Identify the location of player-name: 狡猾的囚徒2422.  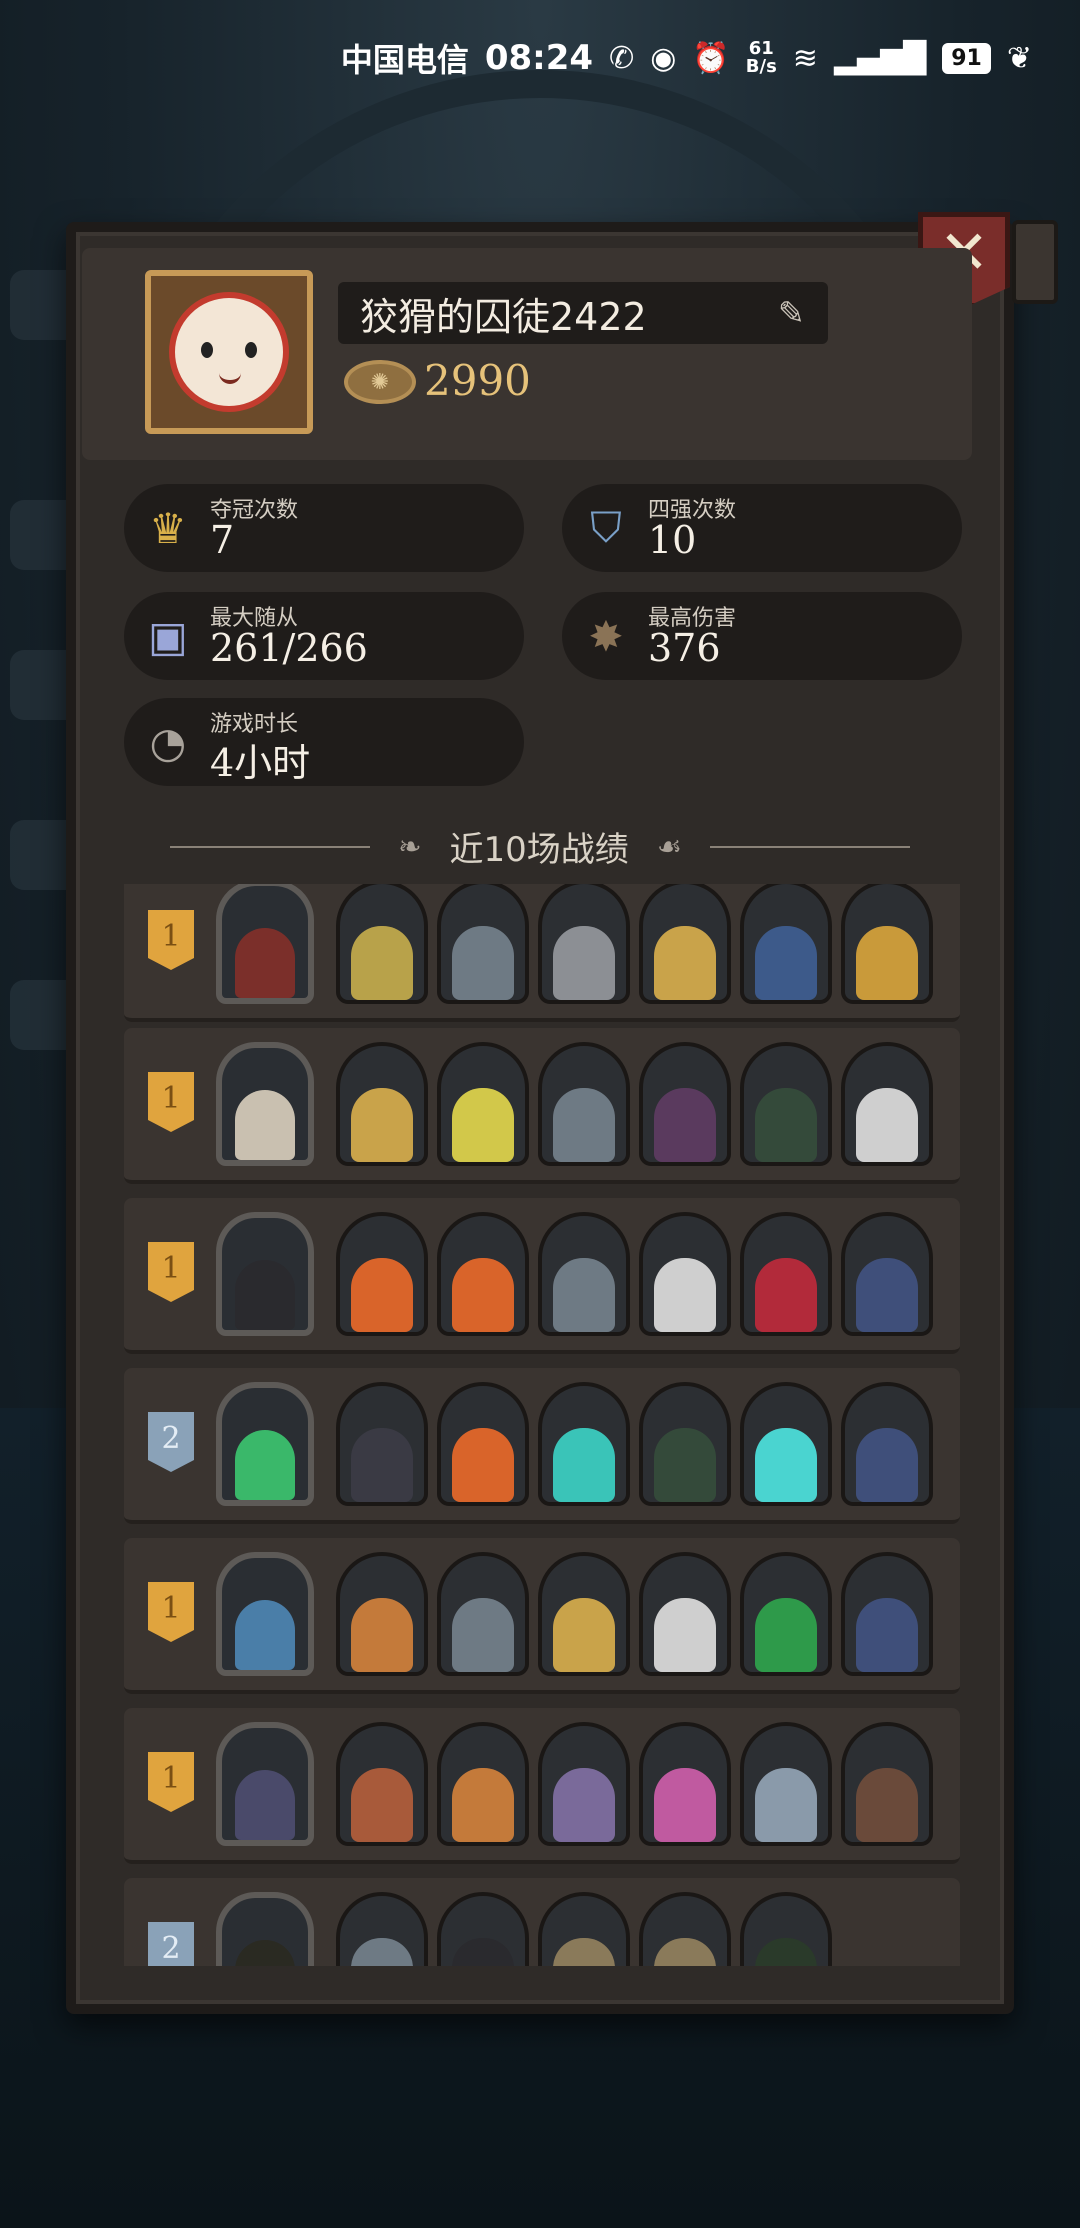
(583, 313).